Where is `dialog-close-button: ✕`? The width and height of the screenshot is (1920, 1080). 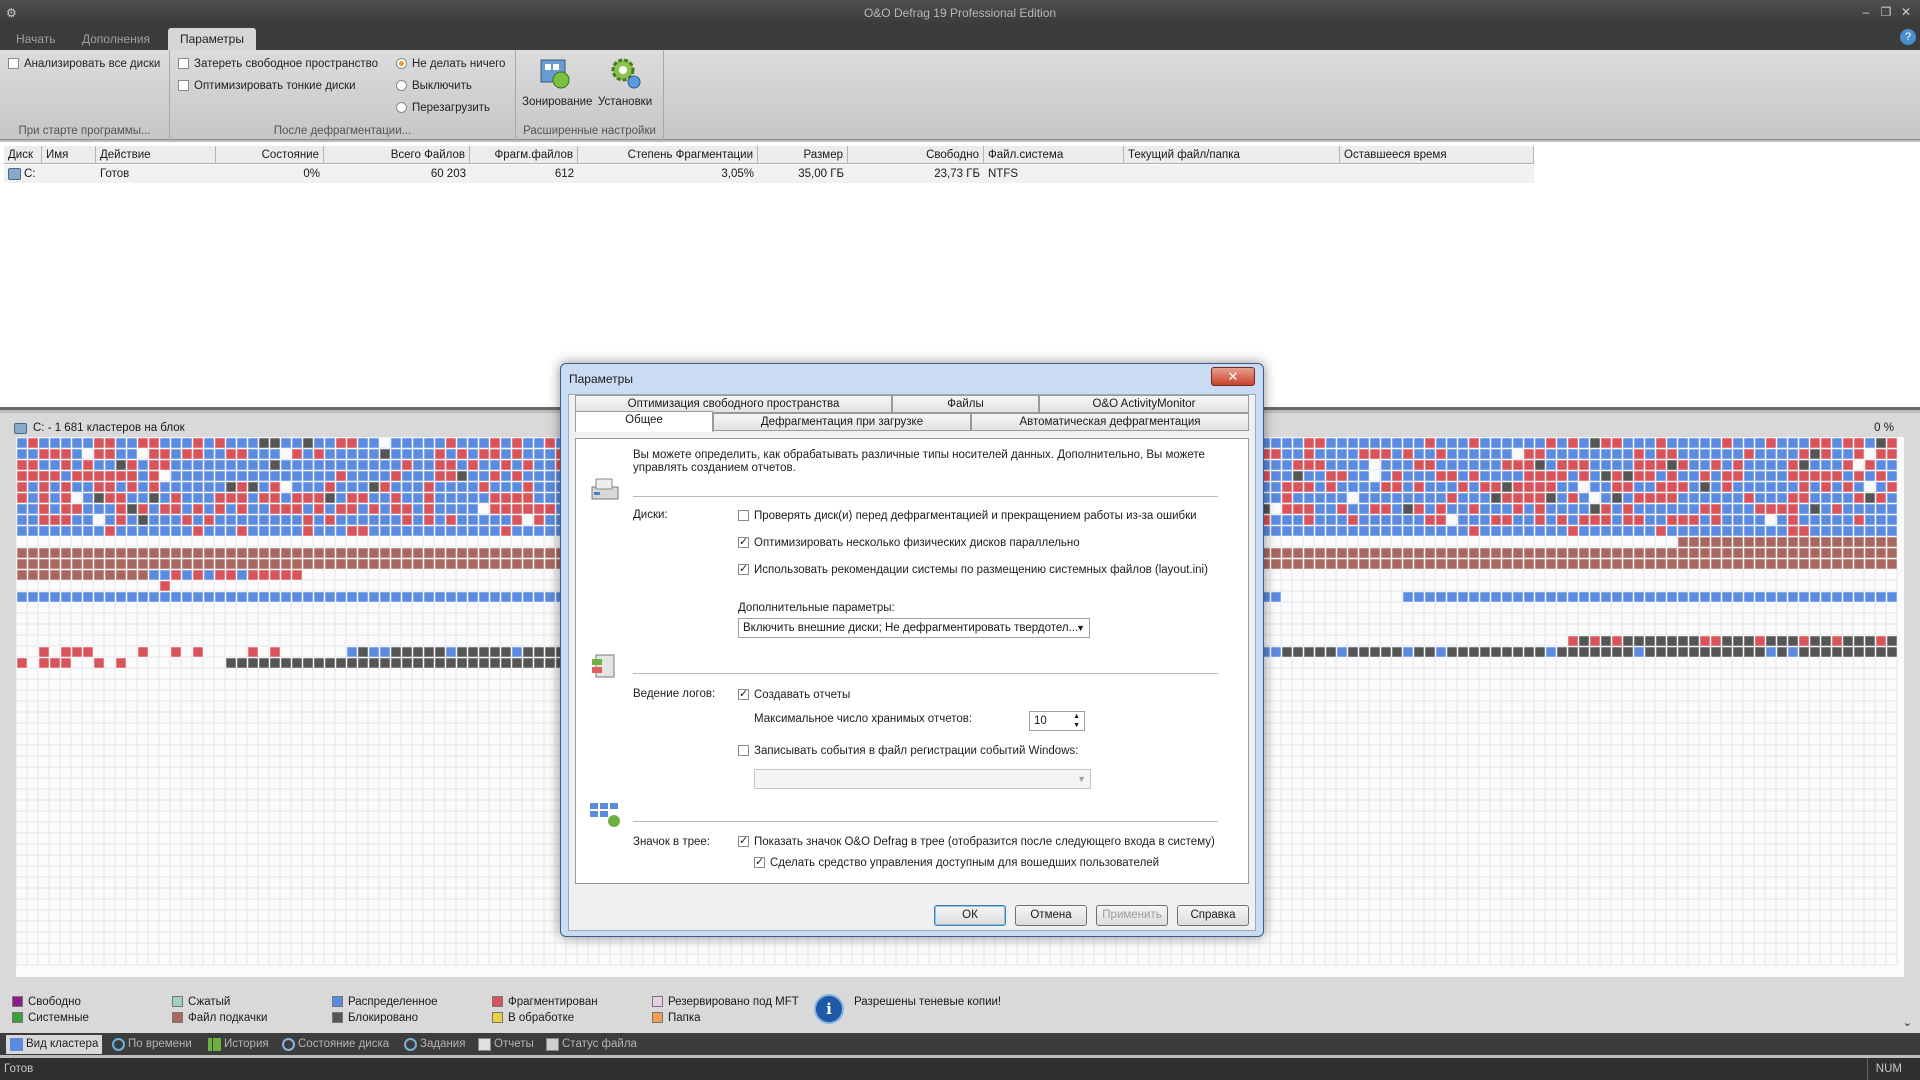 dialog-close-button: ✕ is located at coordinates (1233, 376).